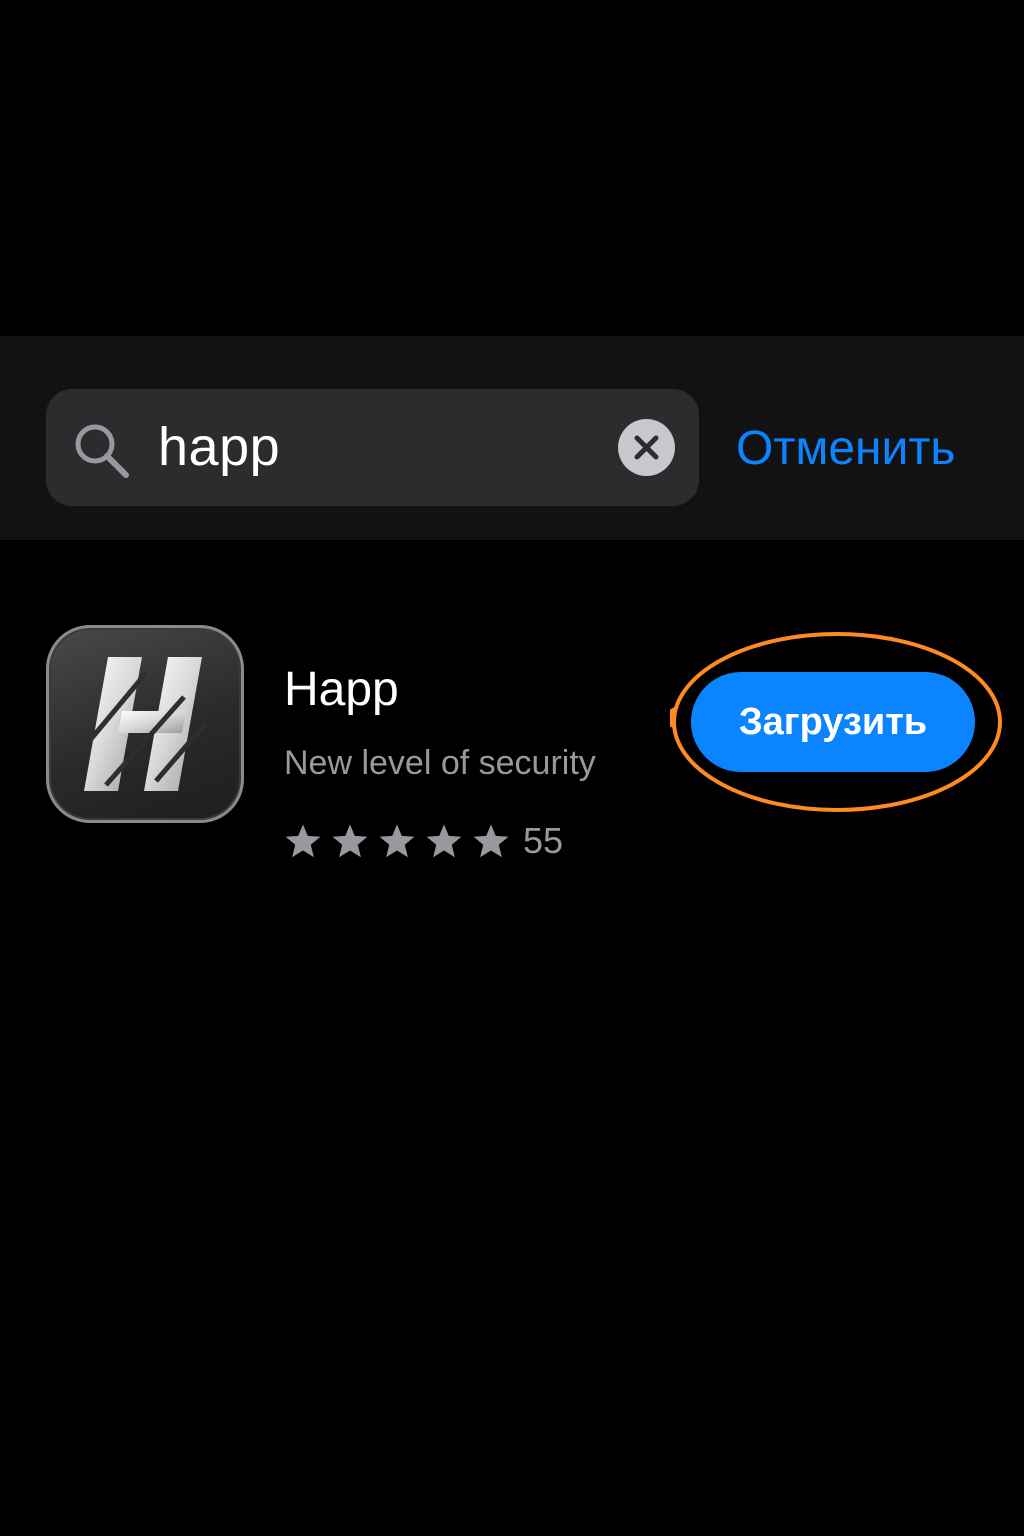 The height and width of the screenshot is (1536, 1024). Describe the element at coordinates (543, 840) in the screenshot. I see `rating-count: 55` at that location.